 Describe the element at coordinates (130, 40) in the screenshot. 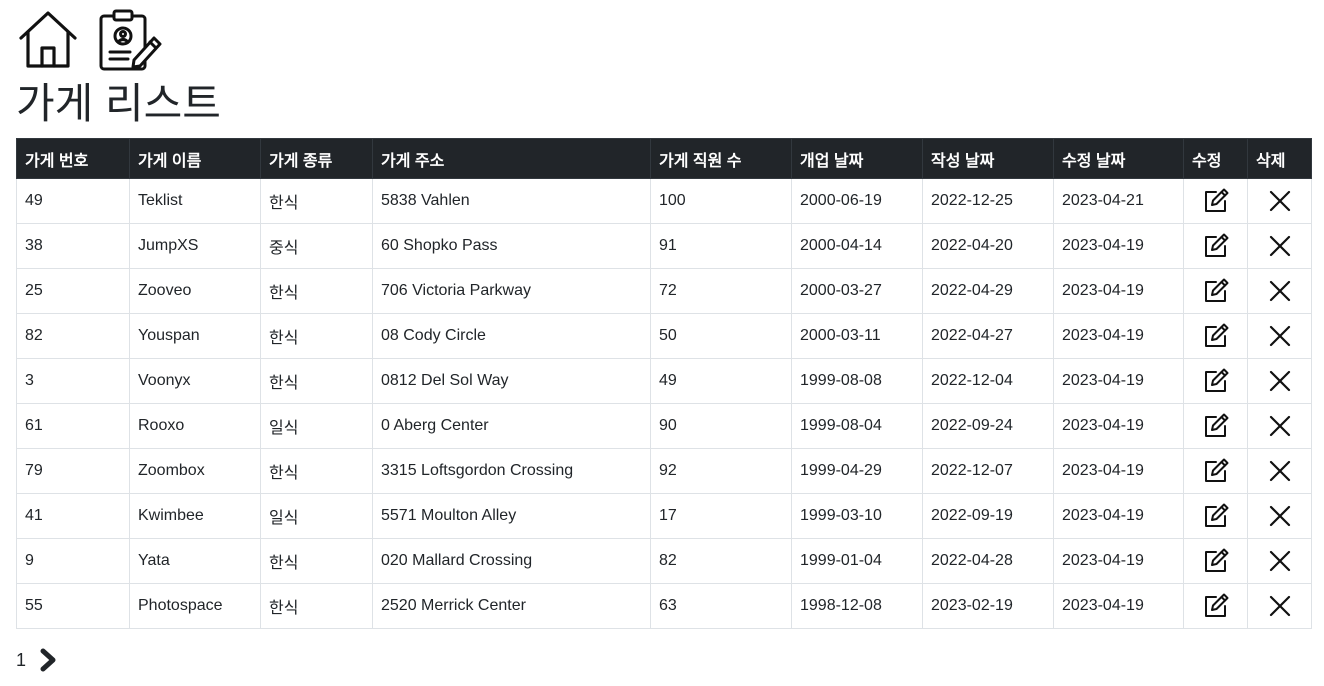

I see `clipboard-edit-icon` at that location.